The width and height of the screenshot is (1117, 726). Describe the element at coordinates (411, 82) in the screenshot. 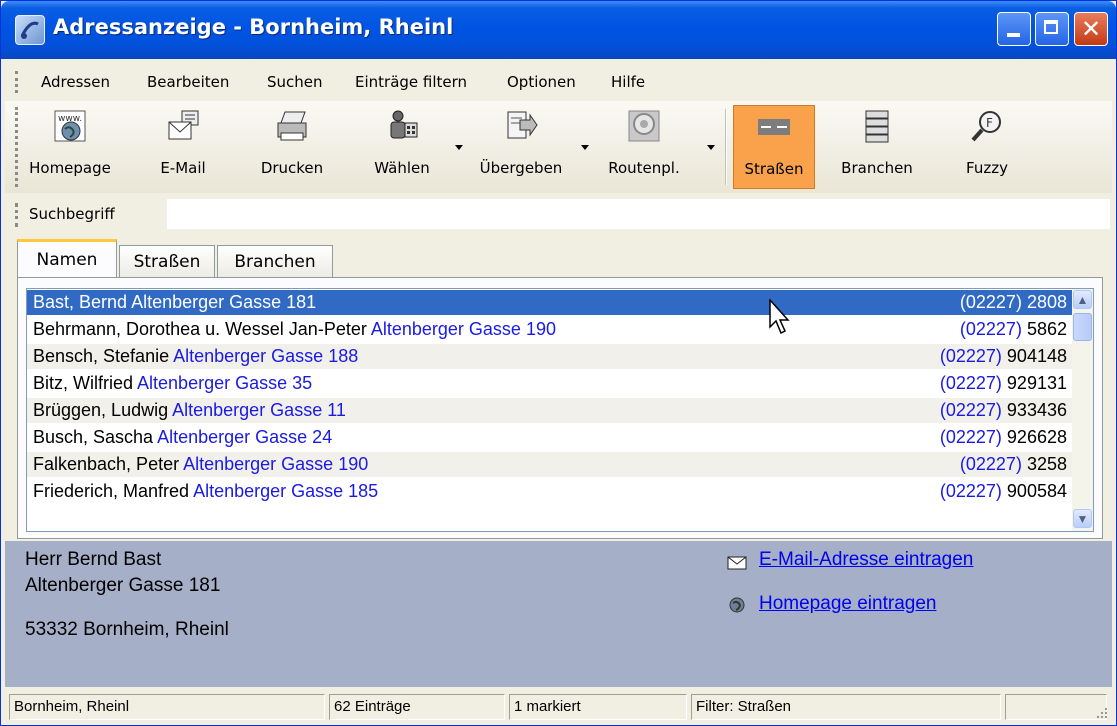

I see `menu-eintraege-filtern: Einträge filtern` at that location.